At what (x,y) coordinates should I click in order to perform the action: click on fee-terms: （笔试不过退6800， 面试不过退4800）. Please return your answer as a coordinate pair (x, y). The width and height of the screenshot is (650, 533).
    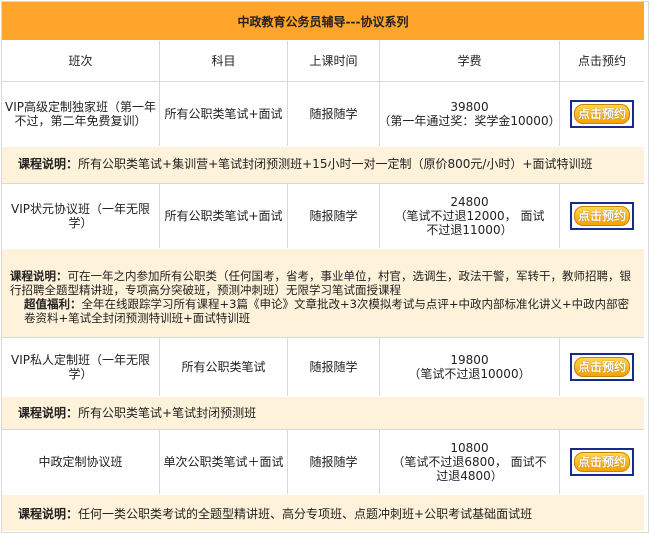
    Looking at the image, I should click on (469, 469).